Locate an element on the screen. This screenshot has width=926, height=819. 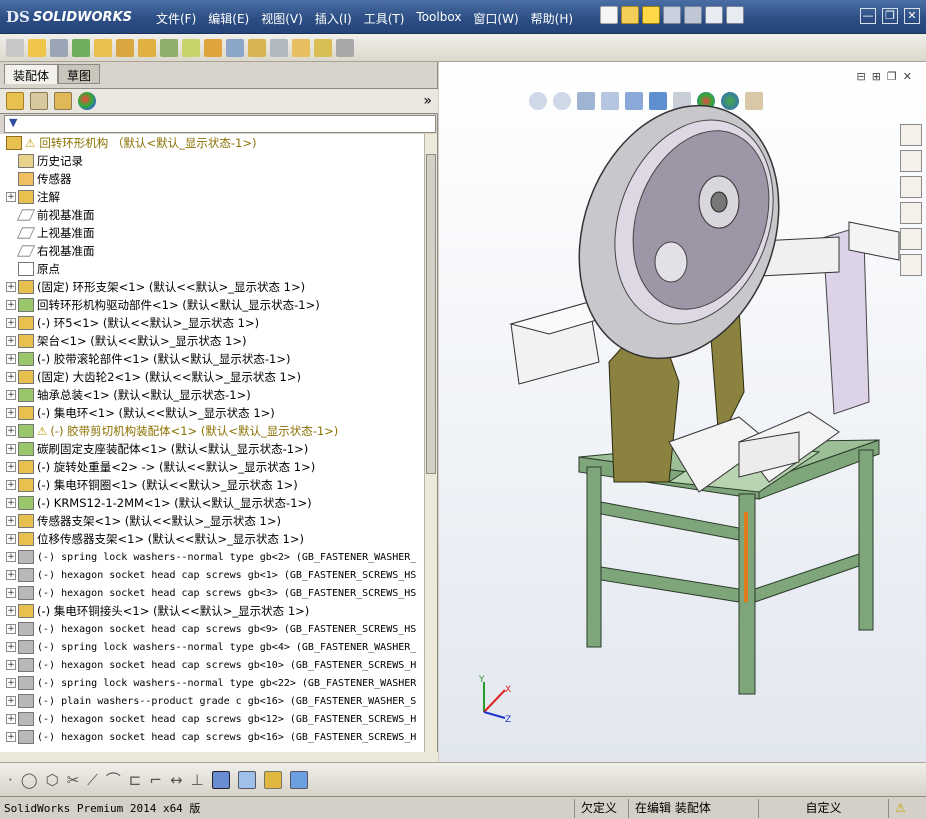
new-document-icon is located at coordinates (609, 15).